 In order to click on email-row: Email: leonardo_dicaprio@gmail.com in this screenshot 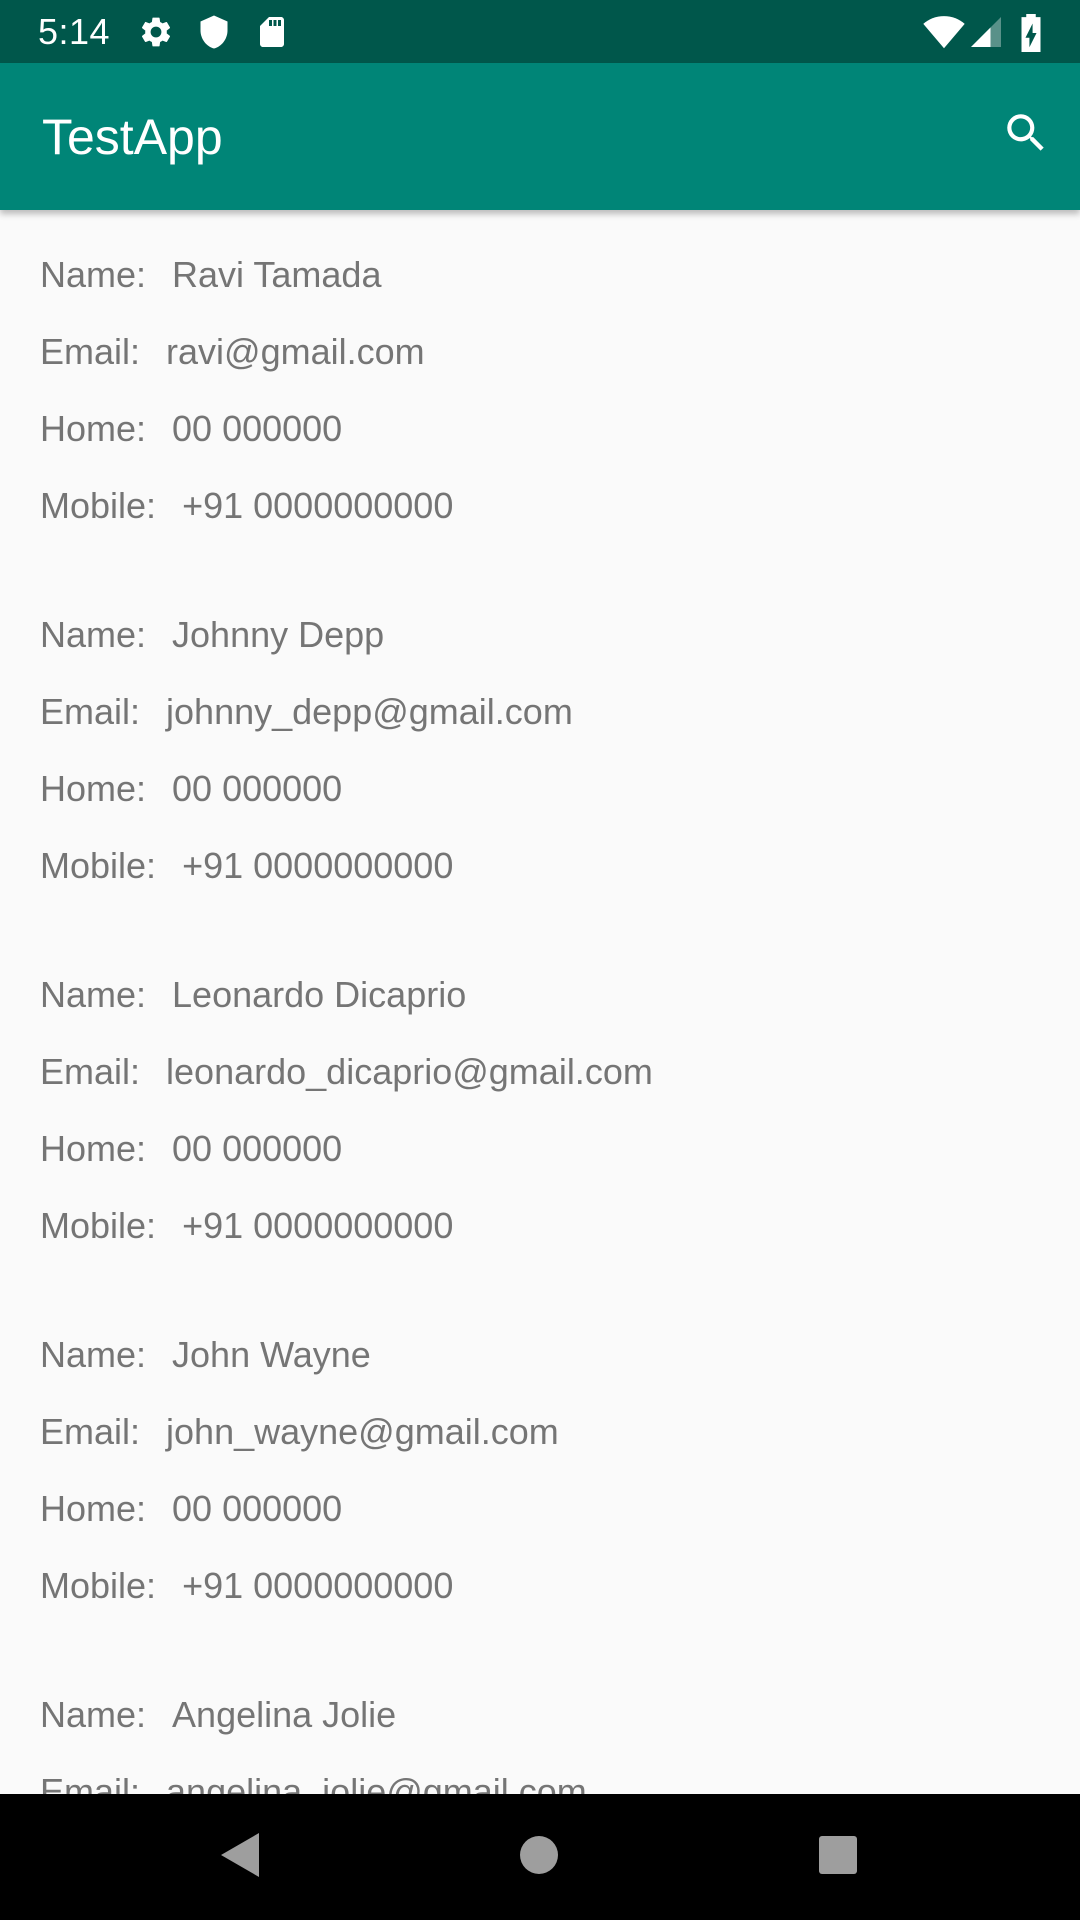, I will do `click(346, 1072)`.